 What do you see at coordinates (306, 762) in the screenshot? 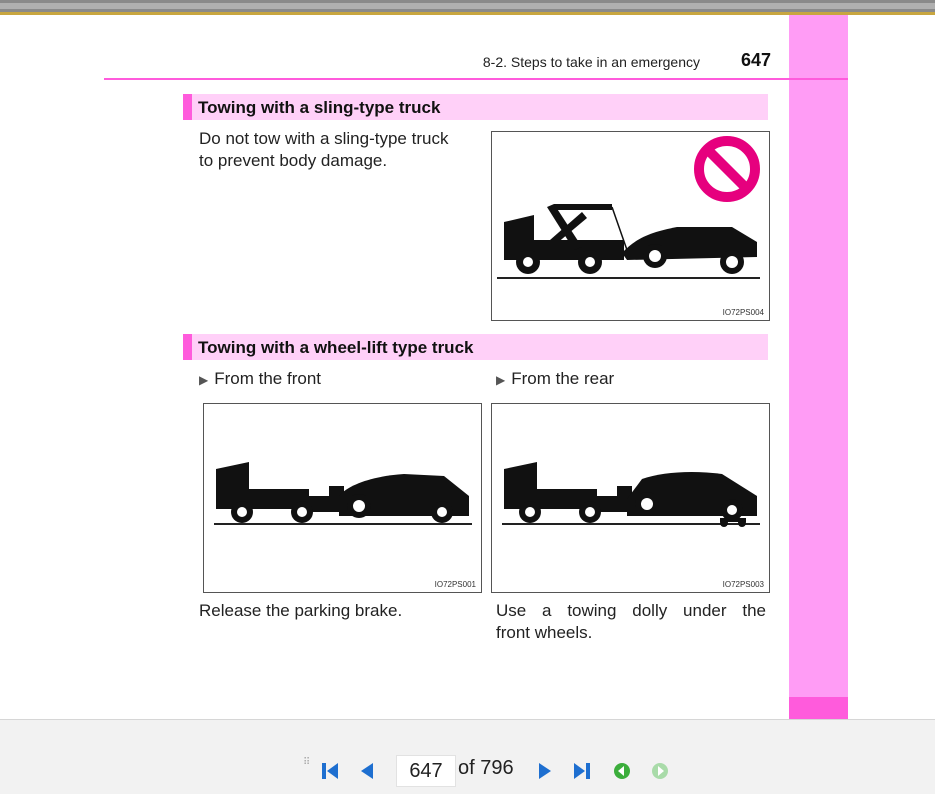
I see `toolbar-grip-icon: ⠿` at bounding box center [306, 762].